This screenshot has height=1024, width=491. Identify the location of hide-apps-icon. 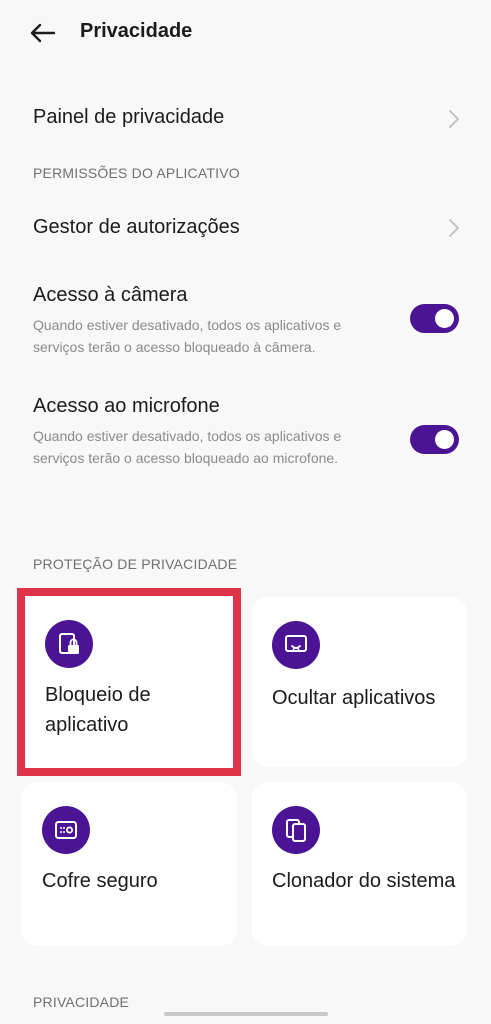
(296, 643).